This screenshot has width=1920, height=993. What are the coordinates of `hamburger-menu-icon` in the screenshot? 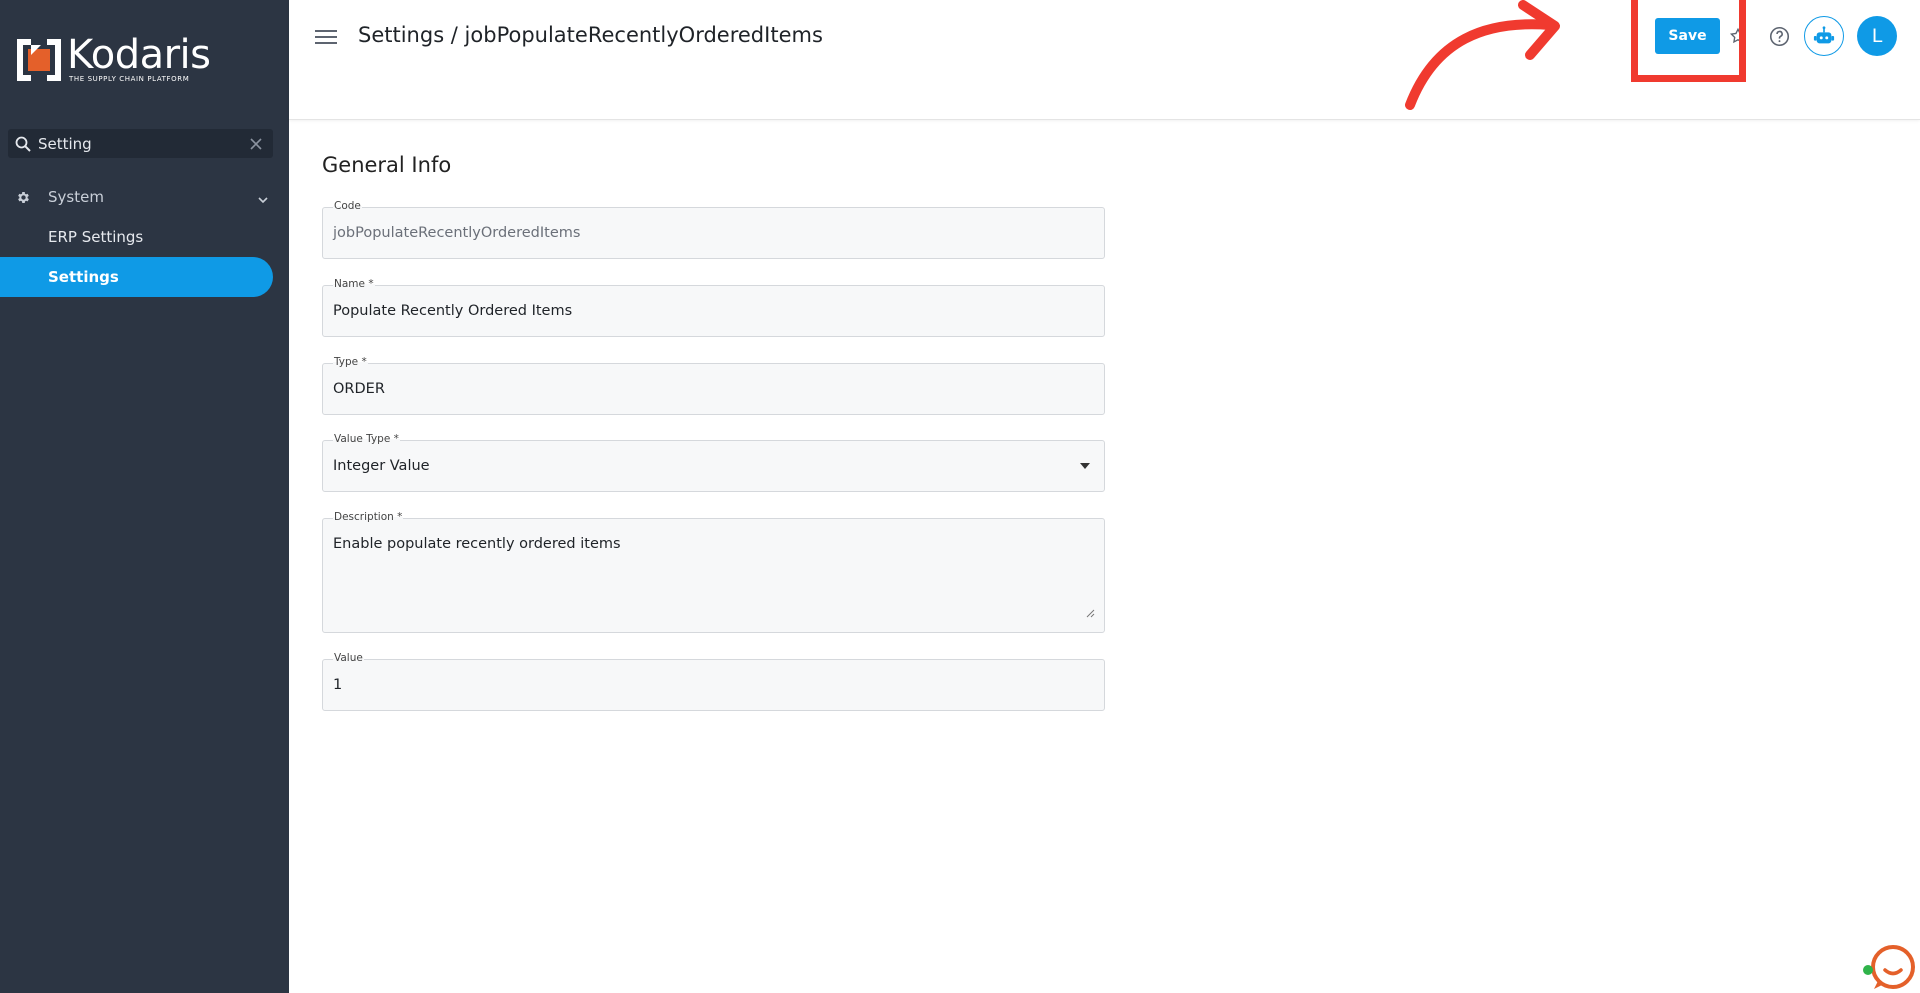 It's located at (326, 37).